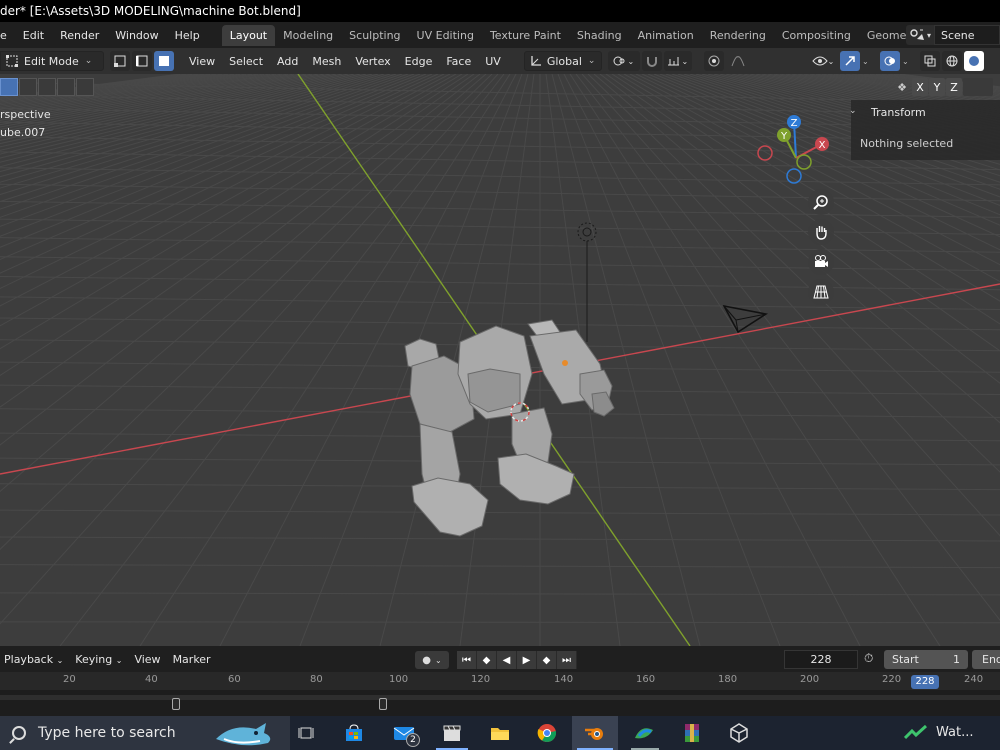 The height and width of the screenshot is (750, 1000). What do you see at coordinates (816, 35) in the screenshot?
I see `tab-compositing: Compositing` at bounding box center [816, 35].